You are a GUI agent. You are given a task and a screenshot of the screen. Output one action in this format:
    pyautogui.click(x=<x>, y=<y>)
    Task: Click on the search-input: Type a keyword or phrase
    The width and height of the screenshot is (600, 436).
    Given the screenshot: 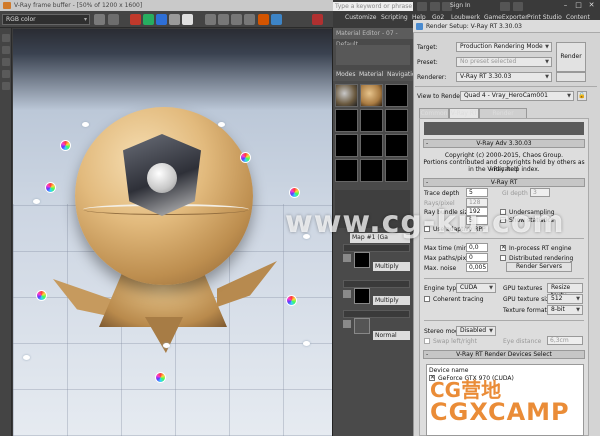 What is the action you would take?
    pyautogui.click(x=373, y=6)
    